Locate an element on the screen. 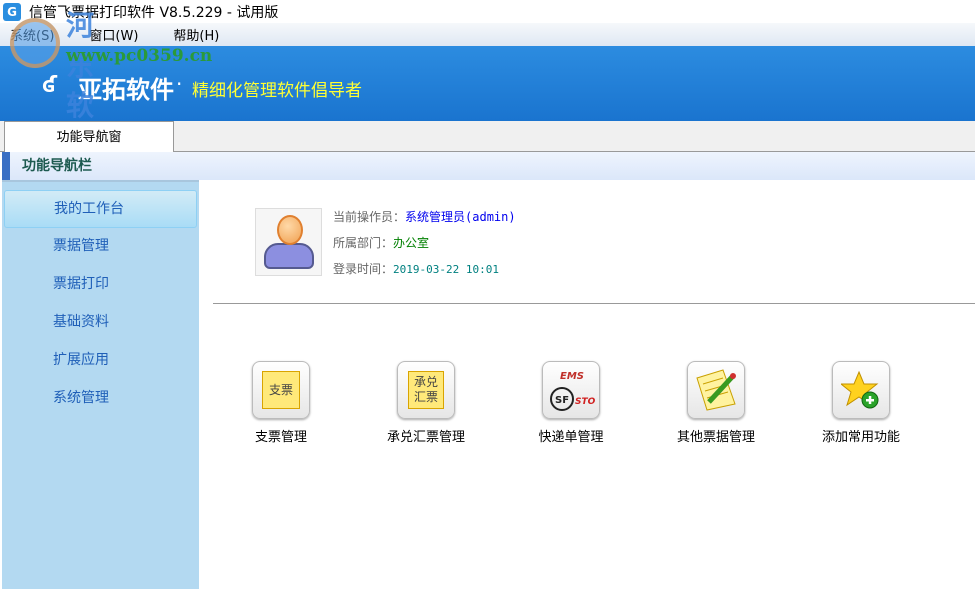 Image resolution: width=975 pixels, height=589 pixels. menu-bar: 系统(S) 窗口(W) 帮助(H) is located at coordinates (487, 34).